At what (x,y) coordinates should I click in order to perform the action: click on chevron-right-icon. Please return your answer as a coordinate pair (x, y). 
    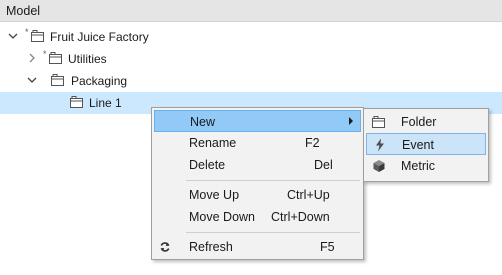
    Looking at the image, I should click on (32, 58).